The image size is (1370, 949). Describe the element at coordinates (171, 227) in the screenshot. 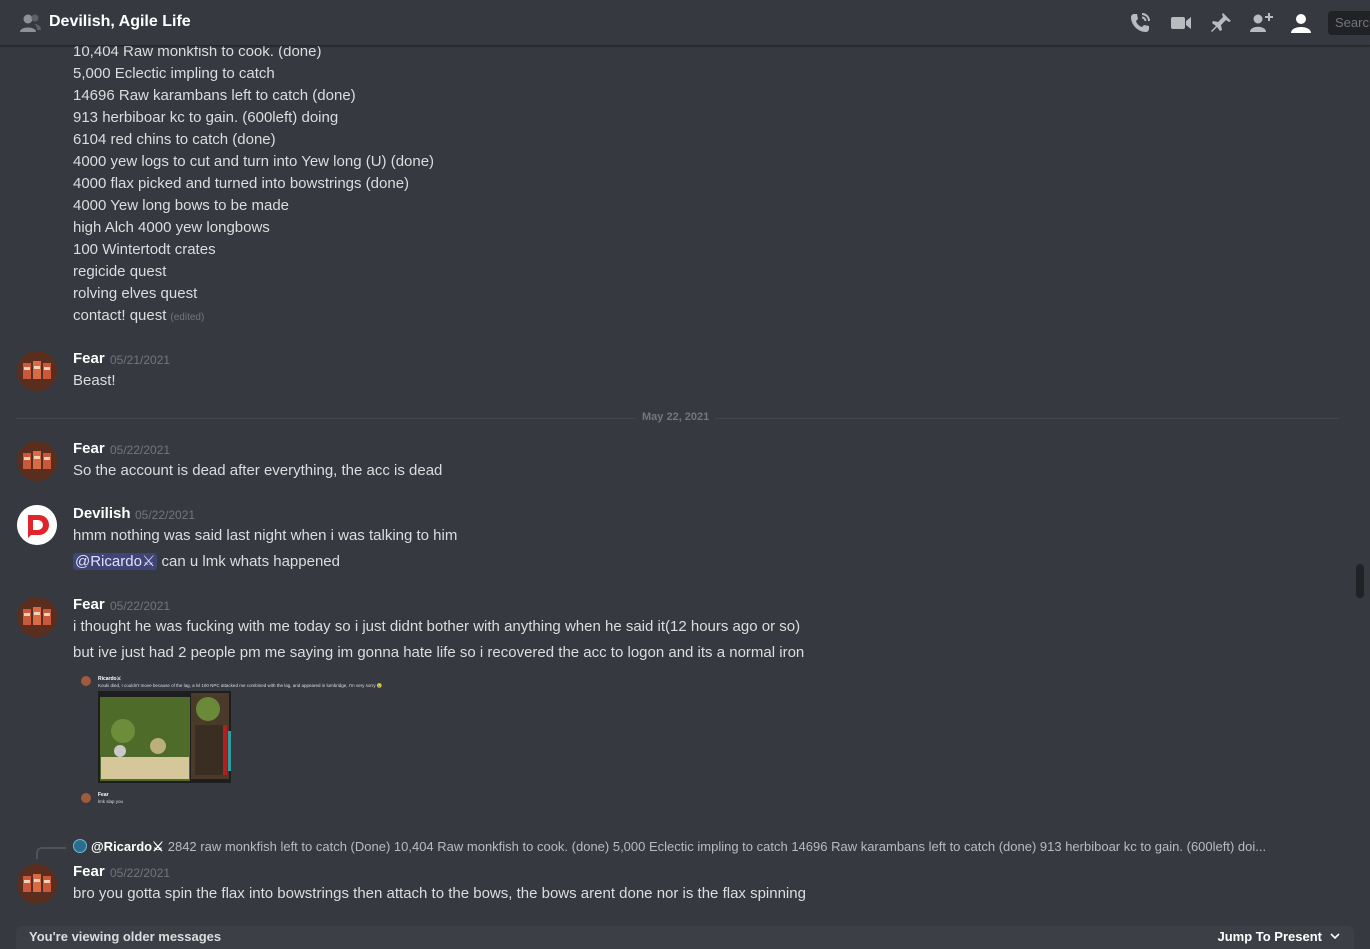

I see `message-line: high Alch 4000 yew longbows` at that location.